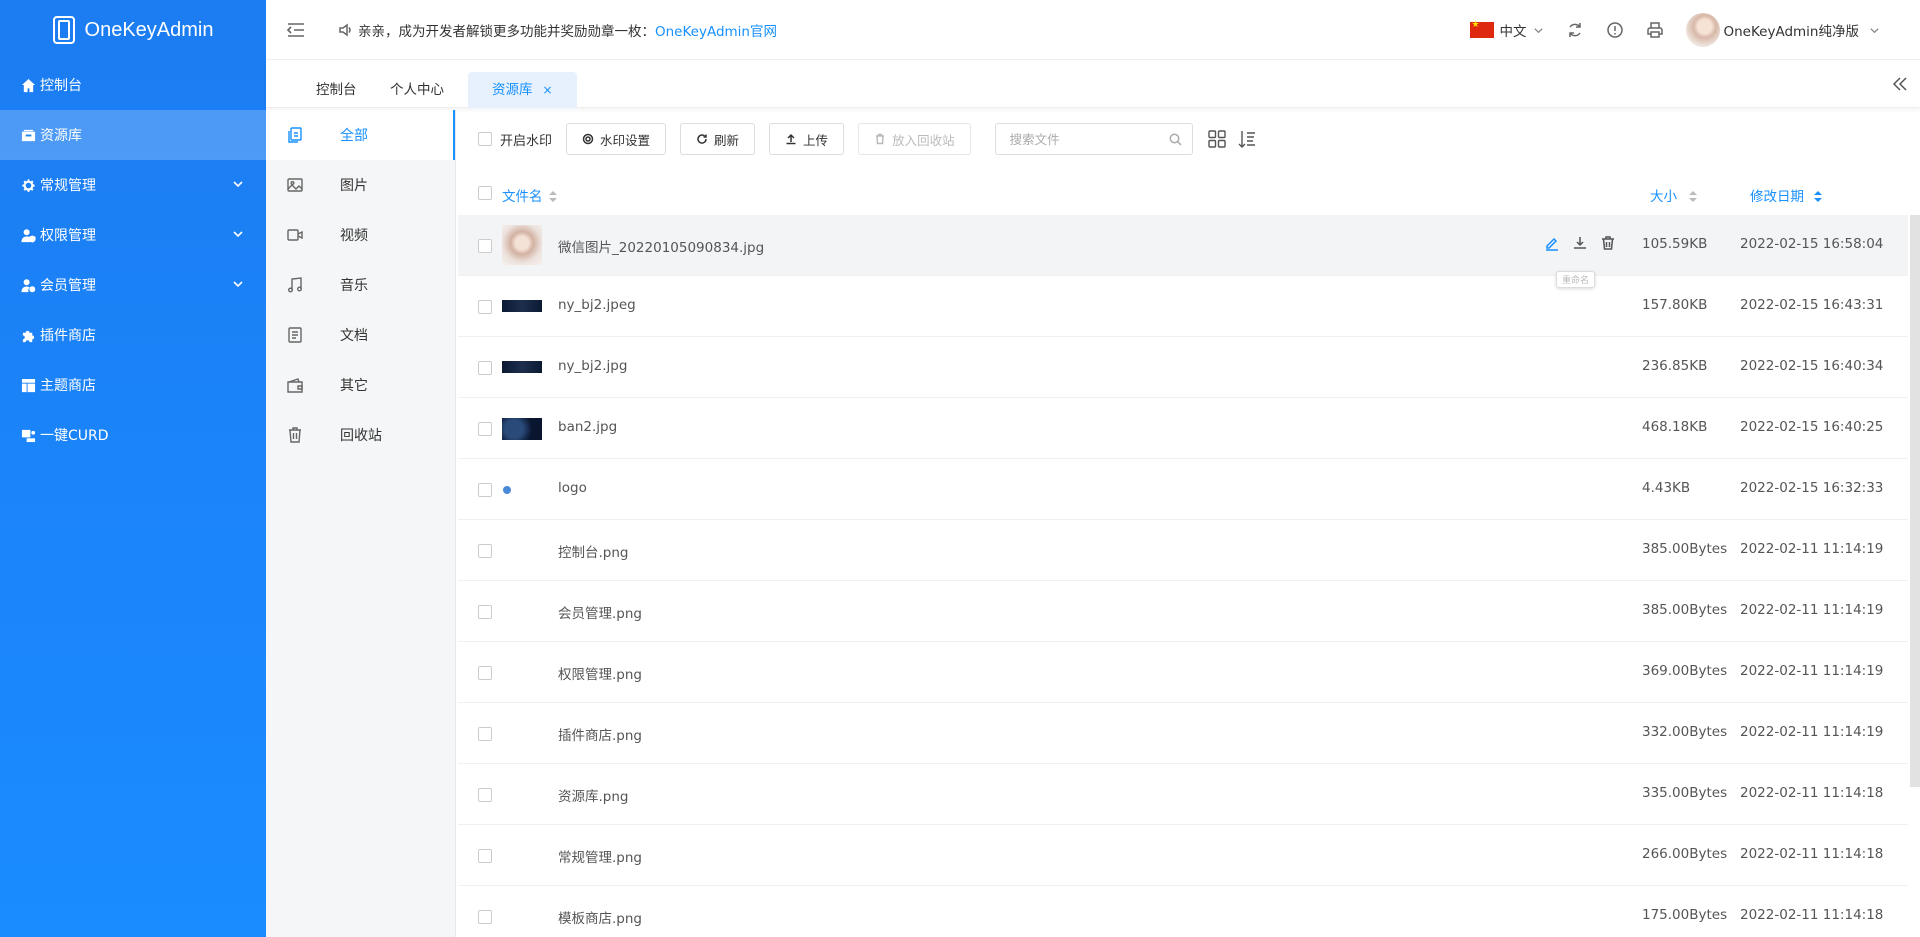 This screenshot has width=1920, height=937. What do you see at coordinates (360, 185) in the screenshot?
I see `category-item: 图片` at bounding box center [360, 185].